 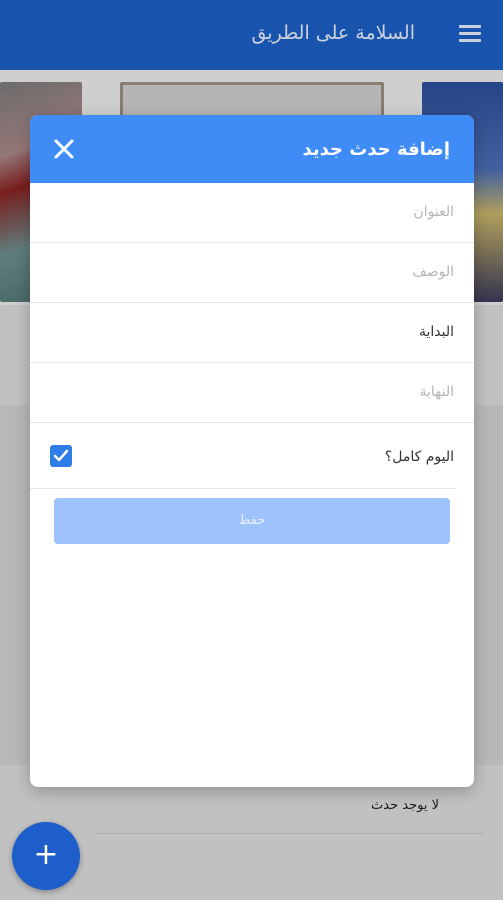 What do you see at coordinates (252, 333) in the screenshot?
I see `start-field: البداية` at bounding box center [252, 333].